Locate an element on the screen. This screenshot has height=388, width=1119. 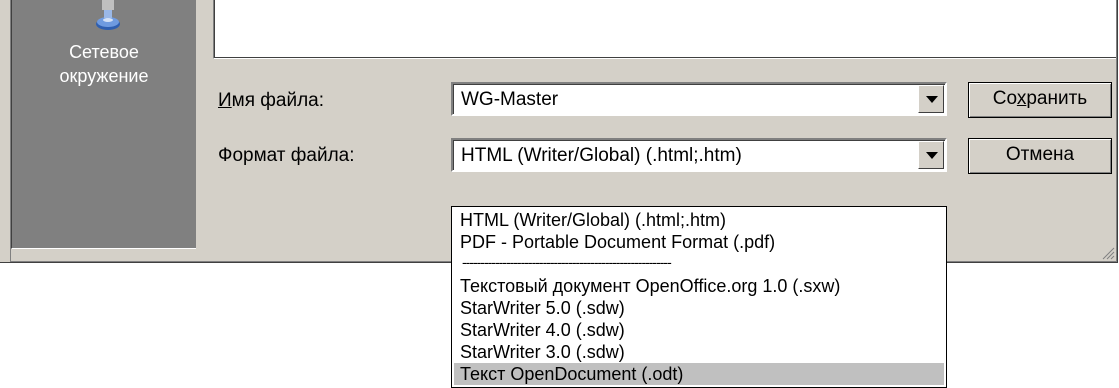
places-item-label: Сетевое окружение is located at coordinates (104, 64).